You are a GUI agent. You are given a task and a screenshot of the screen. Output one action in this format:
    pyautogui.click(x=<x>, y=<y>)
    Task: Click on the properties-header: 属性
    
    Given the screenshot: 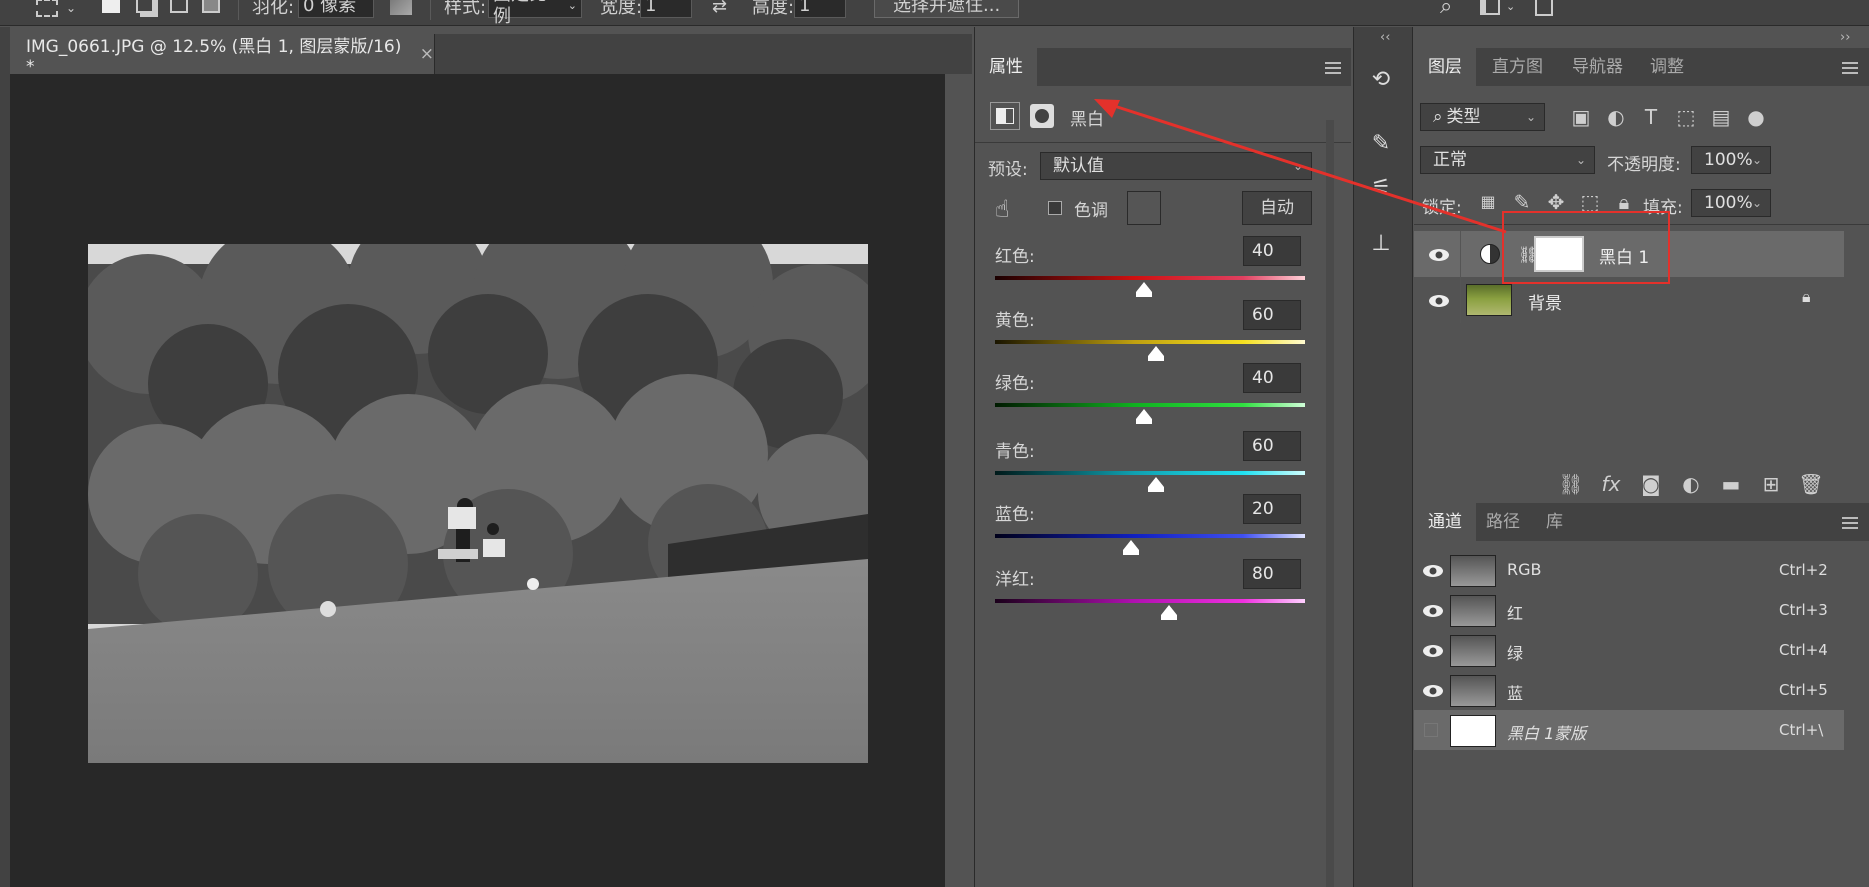 What is the action you would take?
    pyautogui.click(x=1163, y=67)
    